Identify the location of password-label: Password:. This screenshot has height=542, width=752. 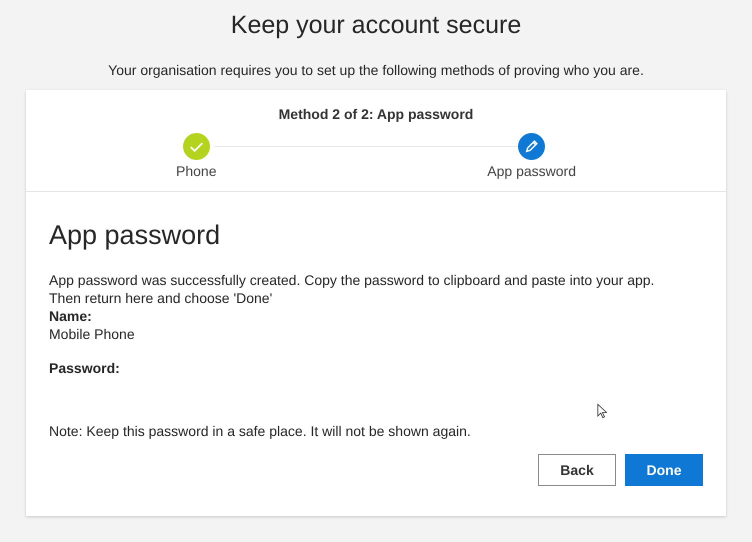
(85, 368).